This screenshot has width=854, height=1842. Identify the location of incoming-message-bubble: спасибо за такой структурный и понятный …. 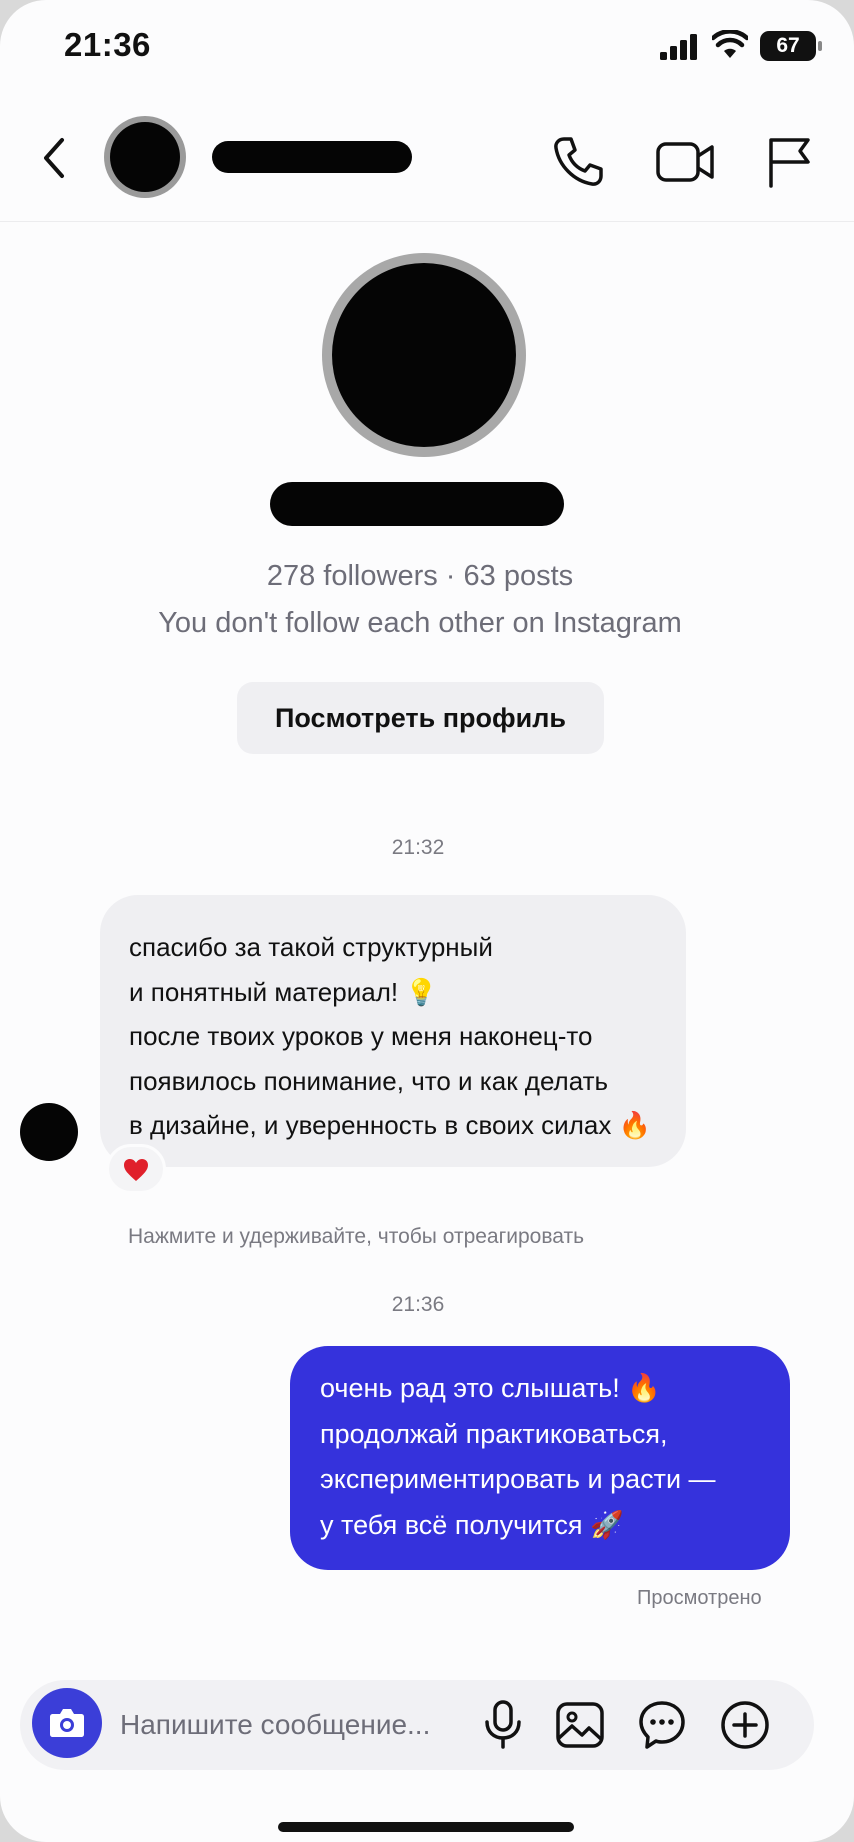
(393, 1031).